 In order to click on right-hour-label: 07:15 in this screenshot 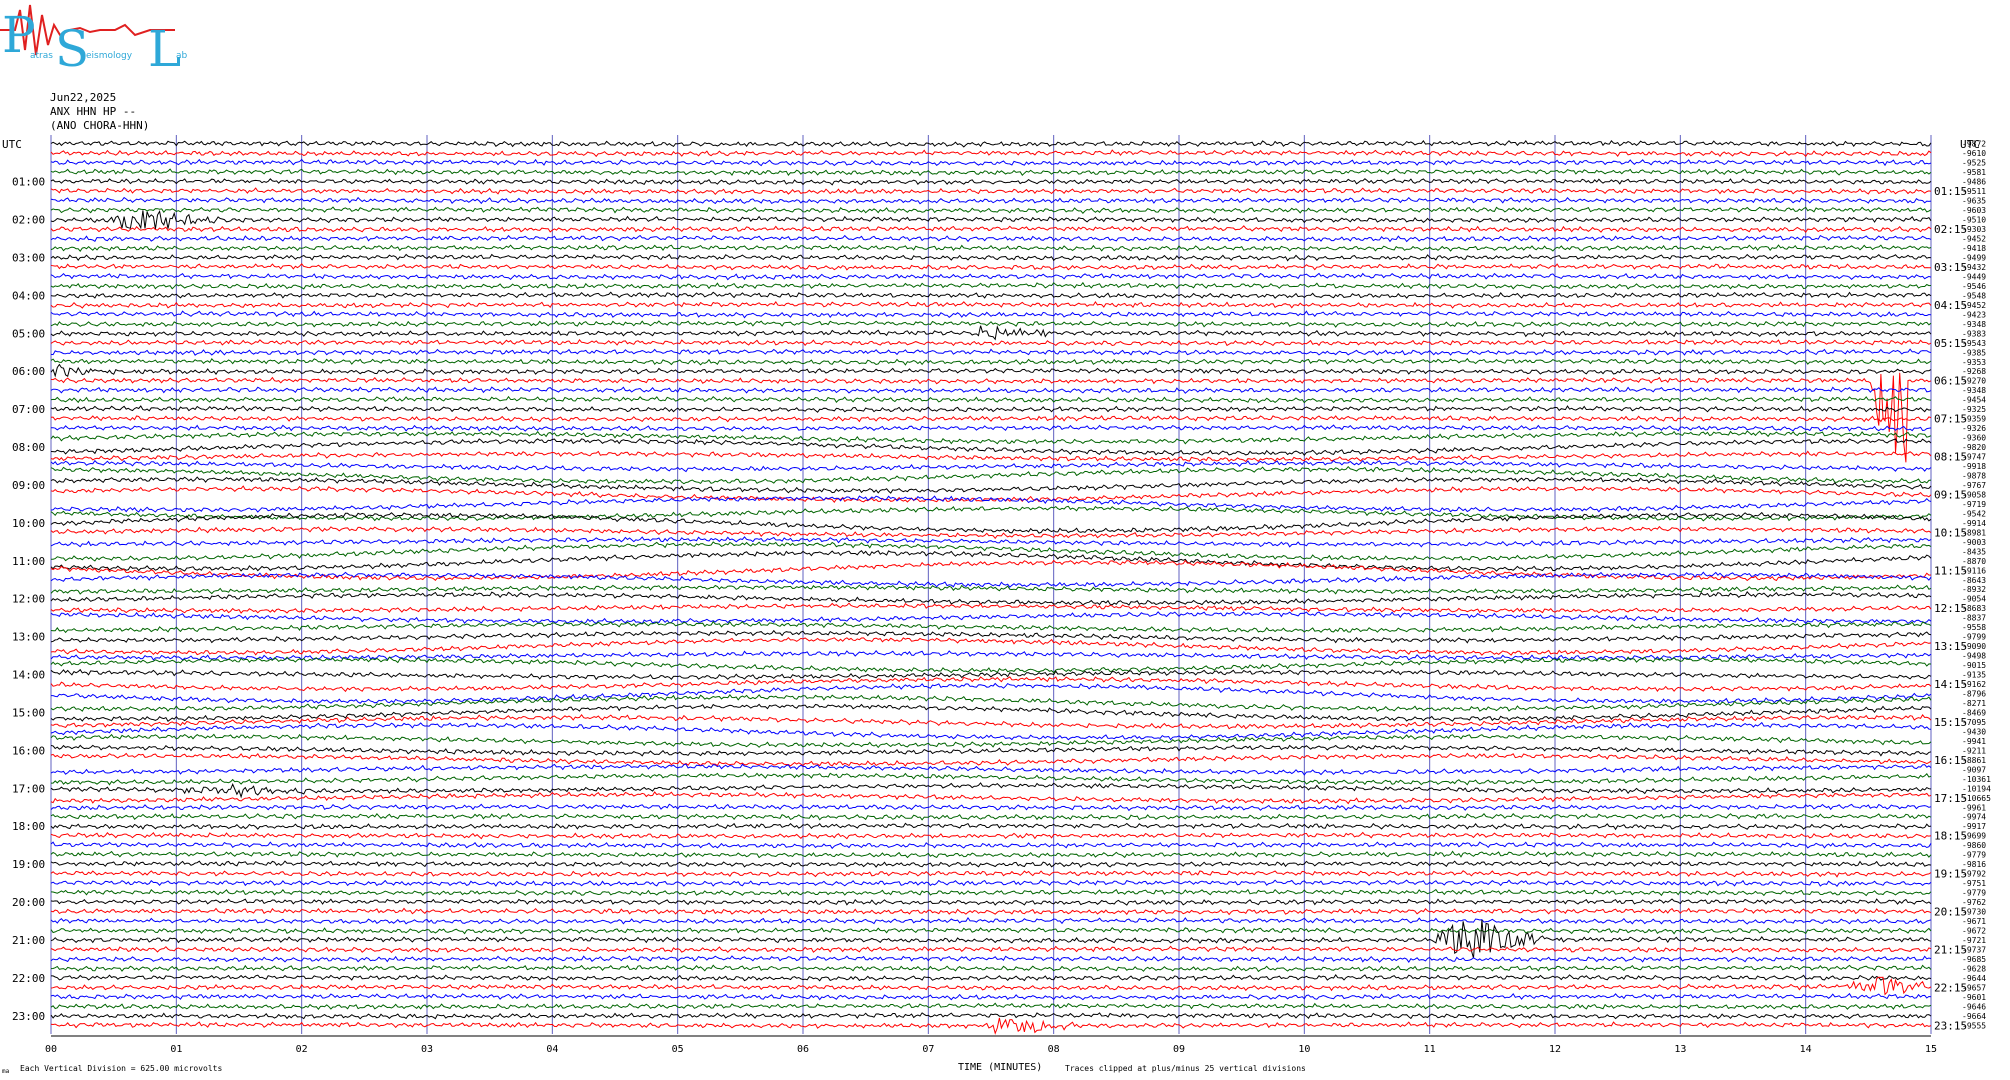, I will do `click(1950, 419)`.